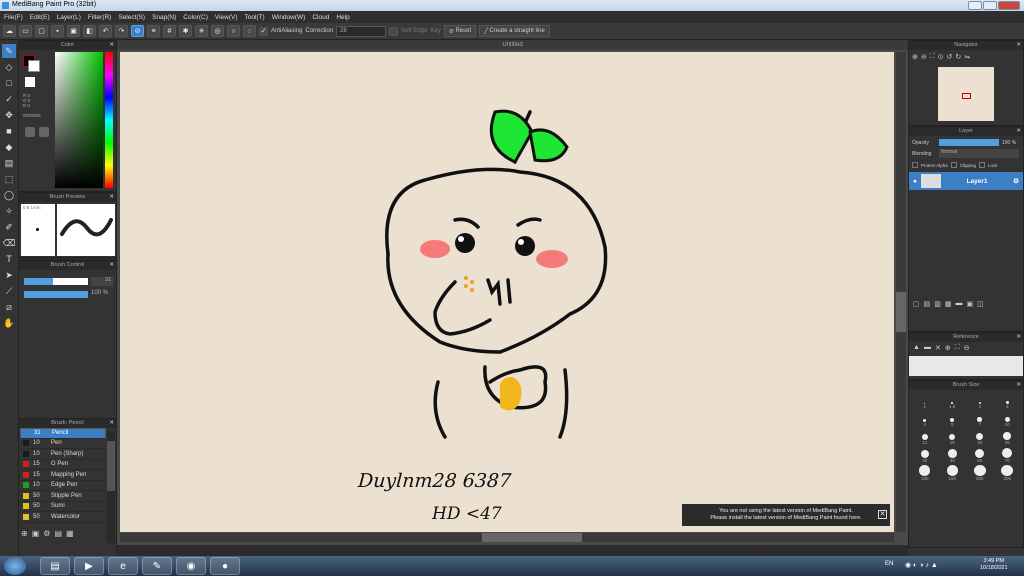 The height and width of the screenshot is (576, 1024). Describe the element at coordinates (226, 17) in the screenshot. I see `menu-view: View(V)` at that location.